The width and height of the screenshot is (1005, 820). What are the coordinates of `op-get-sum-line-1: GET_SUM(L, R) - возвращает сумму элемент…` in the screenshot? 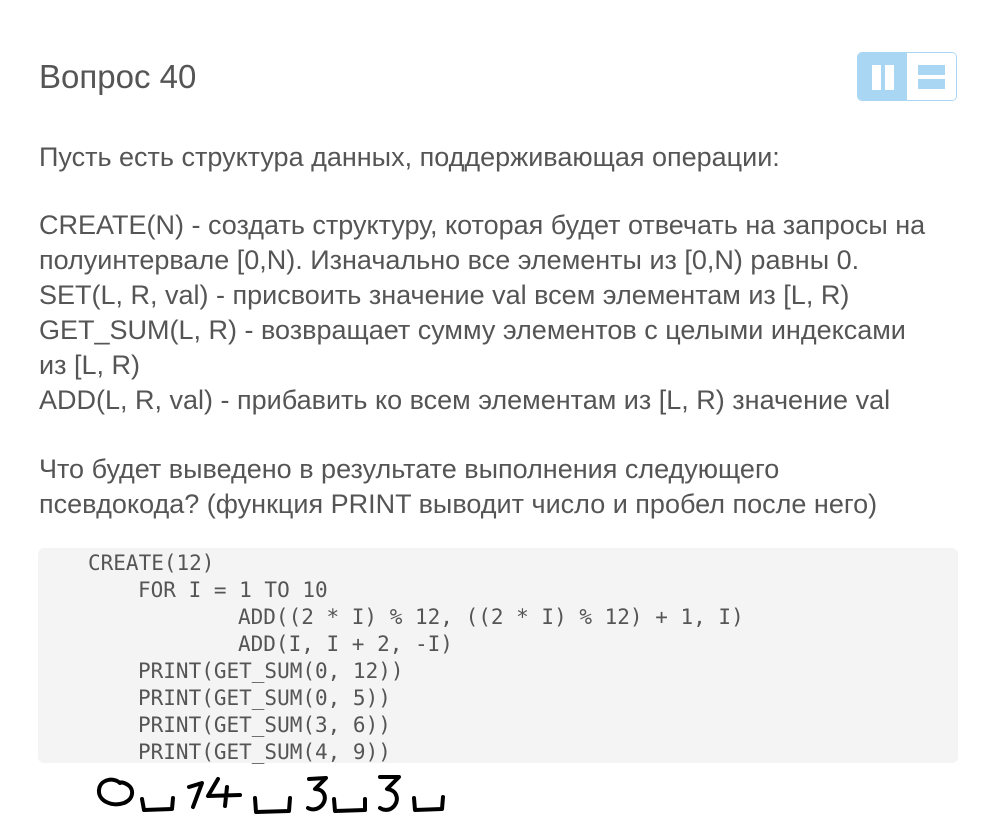 It's located at (472, 330).